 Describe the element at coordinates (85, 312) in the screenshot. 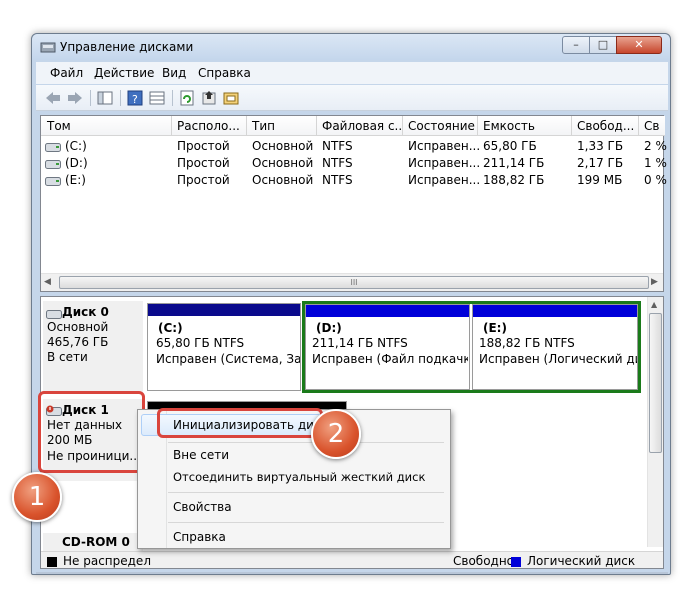

I see `disk-0-name: Диск 0` at that location.